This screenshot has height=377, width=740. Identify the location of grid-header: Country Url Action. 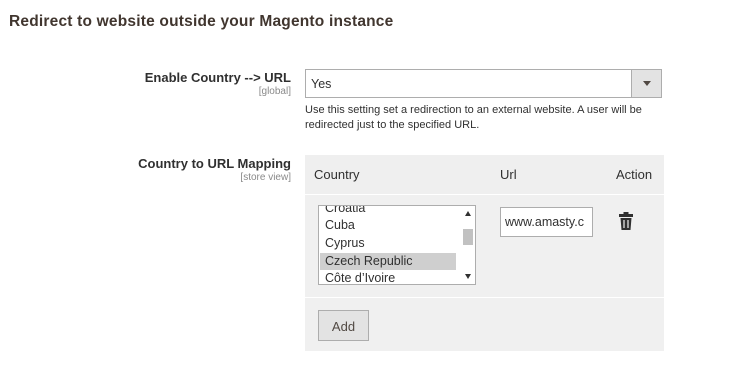
(484, 175).